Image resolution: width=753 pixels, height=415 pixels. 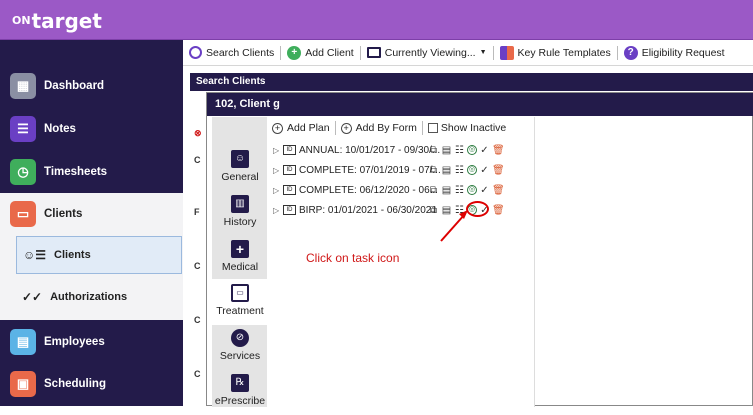 I want to click on annotation-arrow, so click(x=454, y=226).